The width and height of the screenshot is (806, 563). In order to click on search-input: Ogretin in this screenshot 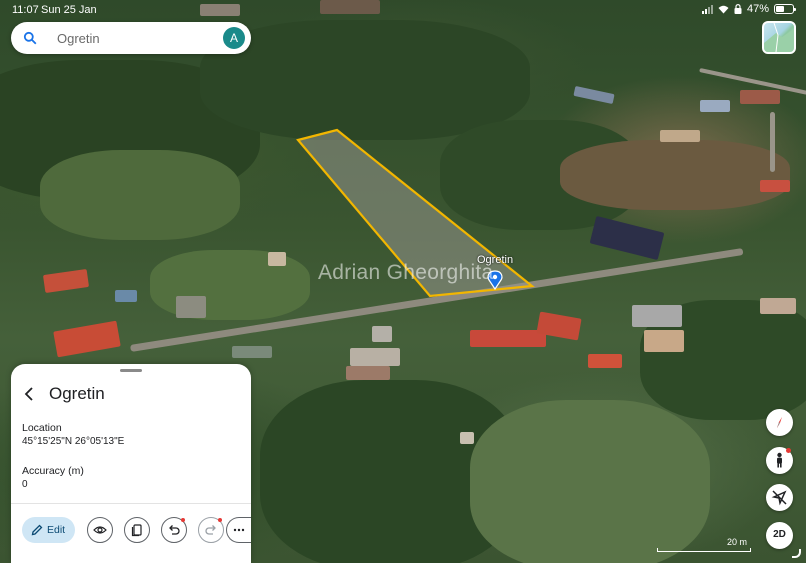, I will do `click(78, 38)`.